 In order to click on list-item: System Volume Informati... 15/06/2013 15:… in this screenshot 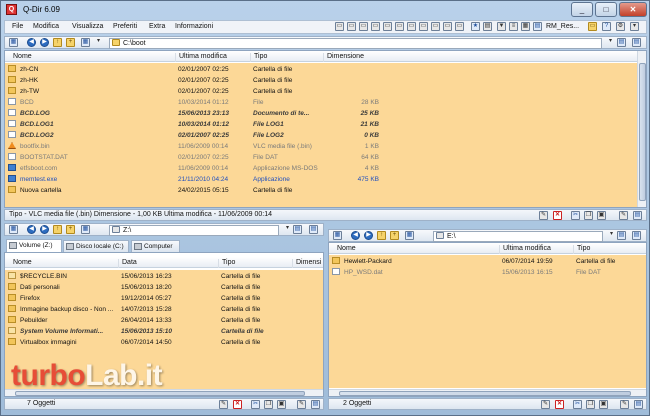, I will do `click(155, 331)`.